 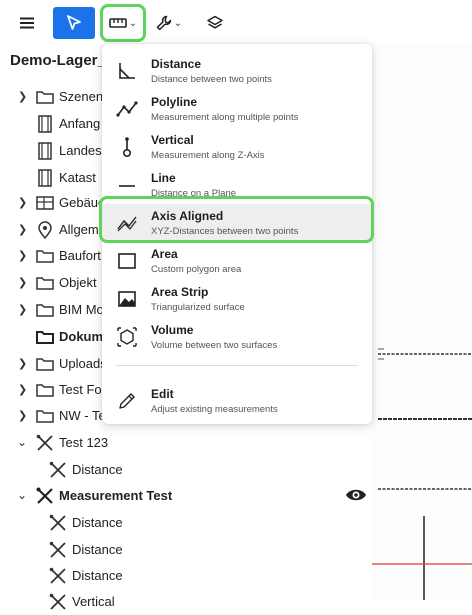 I want to click on volume-icon, so click(x=127, y=337).